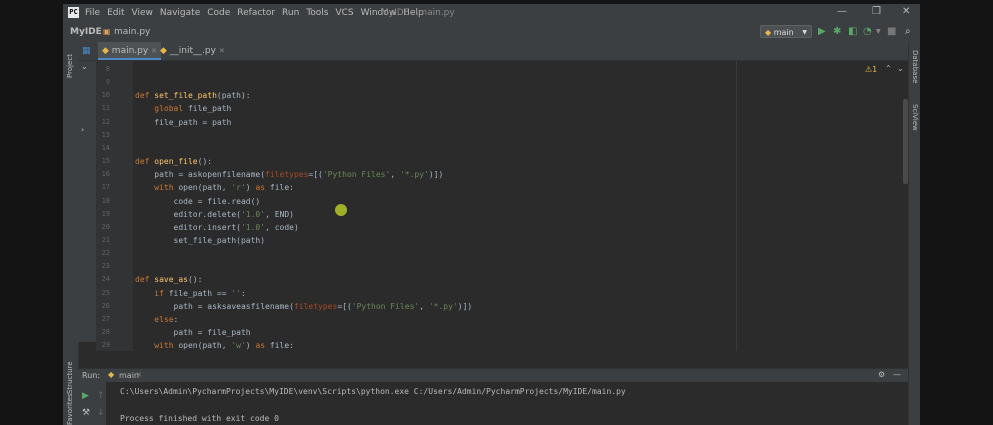  I want to click on code-token: editor.delete(, so click(188, 214).